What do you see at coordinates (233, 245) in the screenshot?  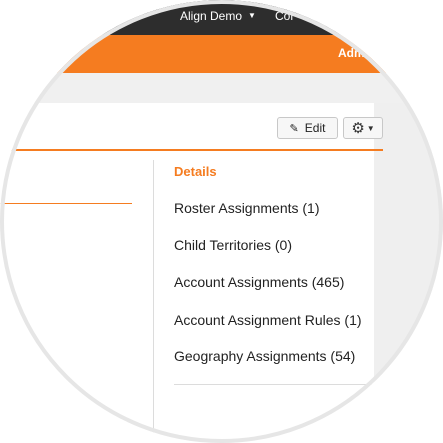 I see `nav-item-child-territories: Child Territories (0)` at bounding box center [233, 245].